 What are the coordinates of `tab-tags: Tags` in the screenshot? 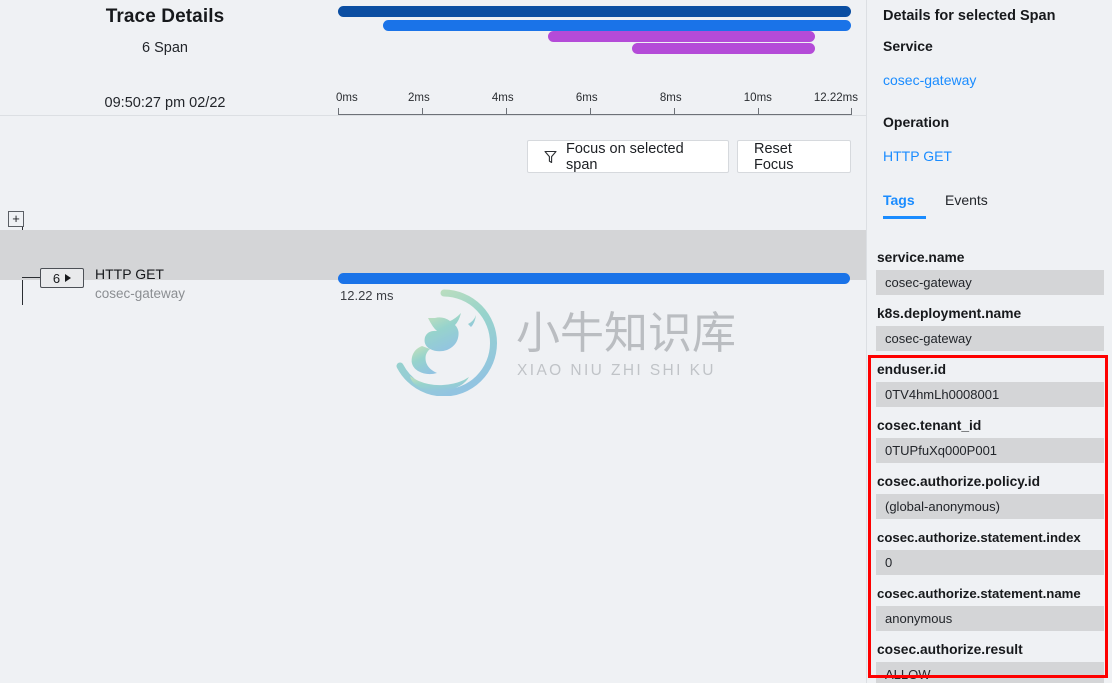 It's located at (899, 204).